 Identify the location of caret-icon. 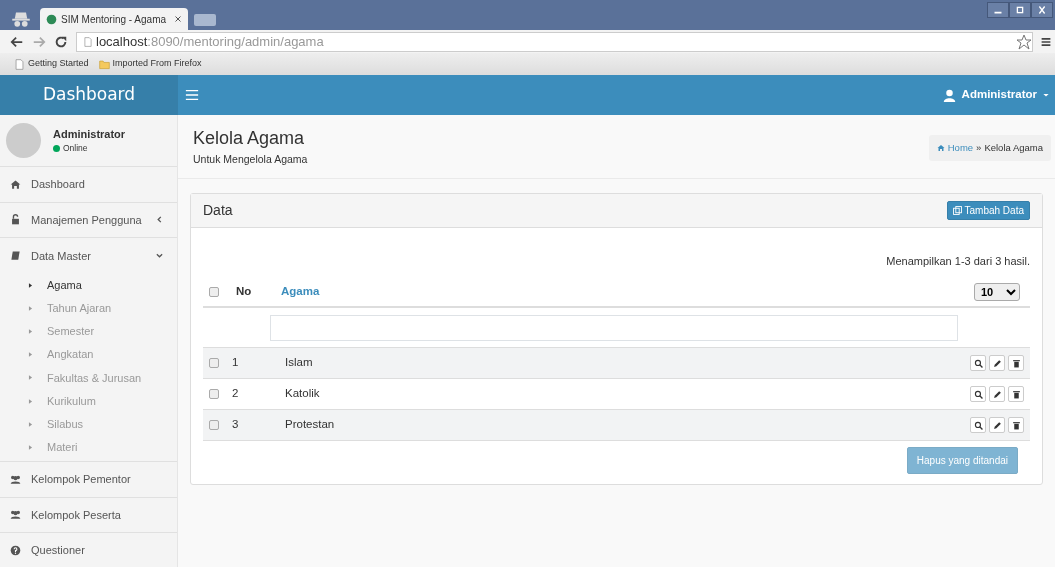
(1046, 95).